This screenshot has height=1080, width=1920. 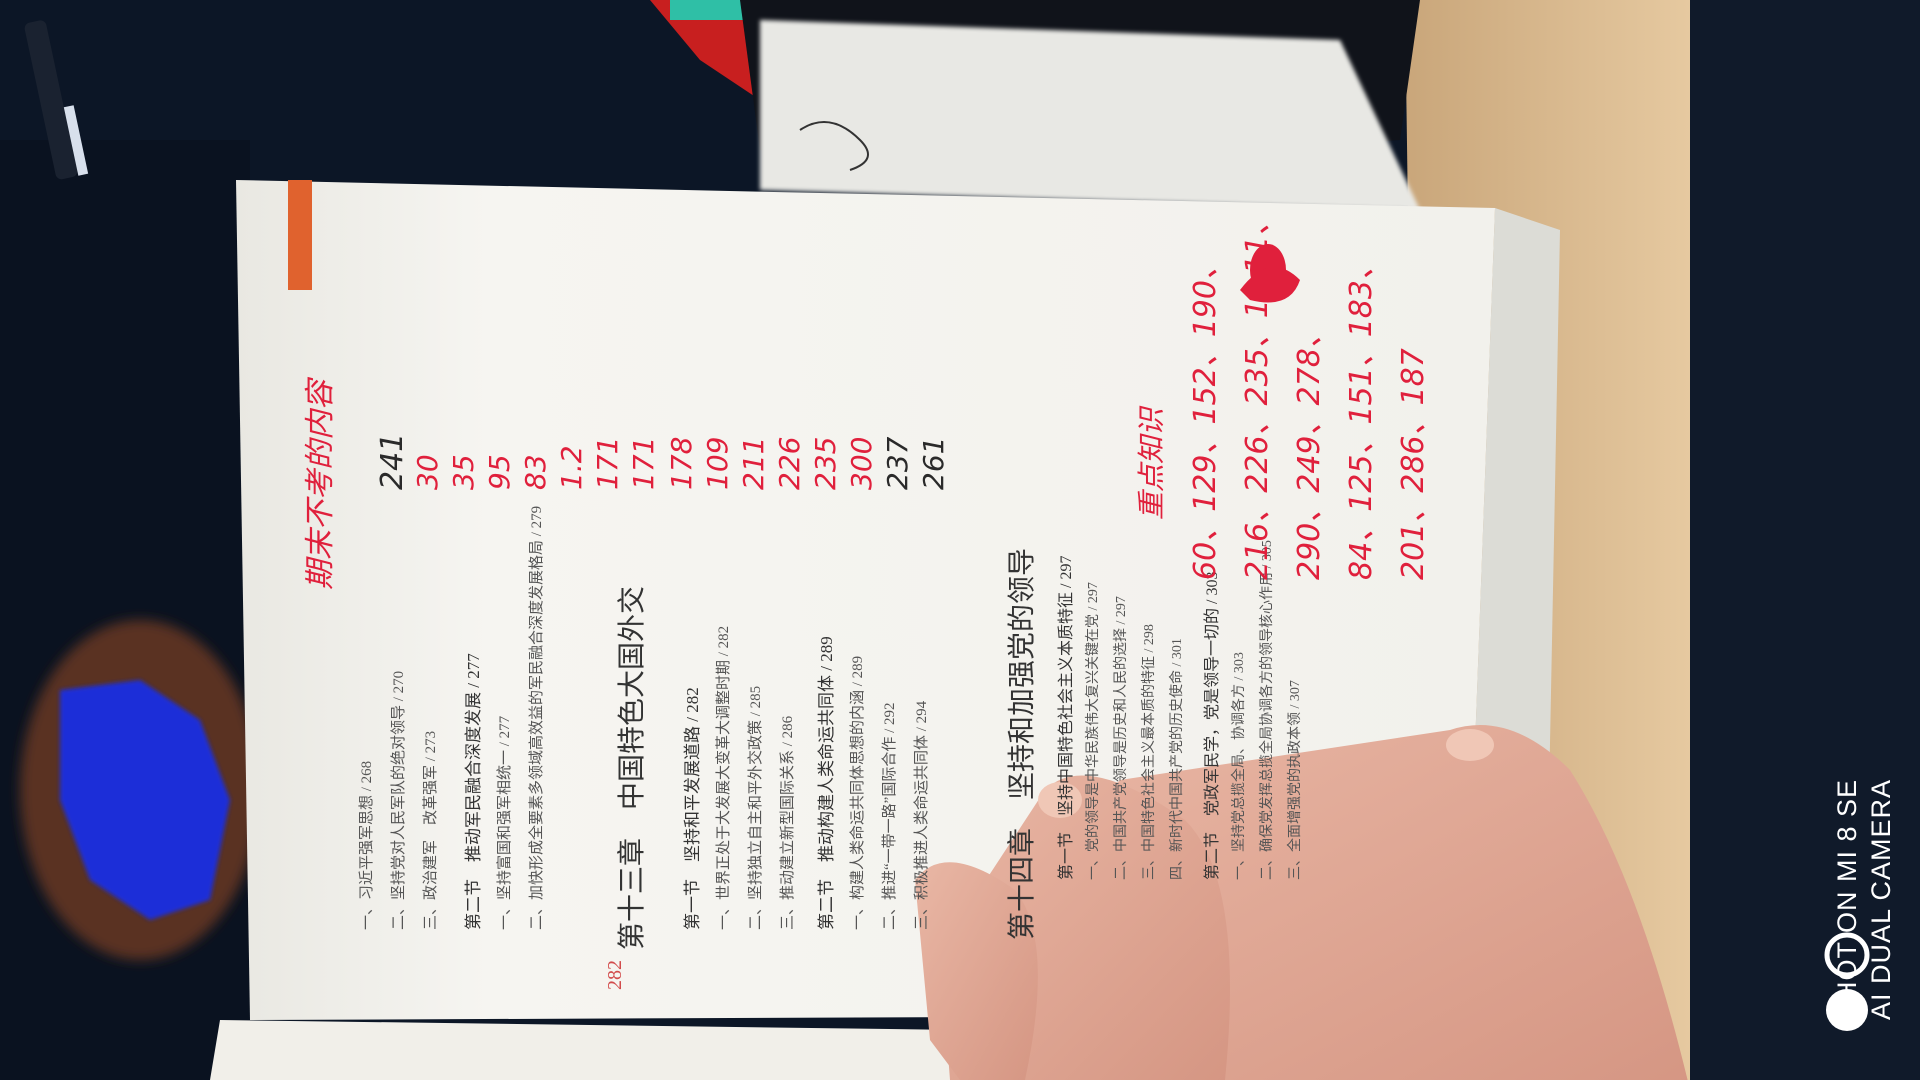 What do you see at coordinates (300, 235) in the screenshot?
I see `orange-tab` at bounding box center [300, 235].